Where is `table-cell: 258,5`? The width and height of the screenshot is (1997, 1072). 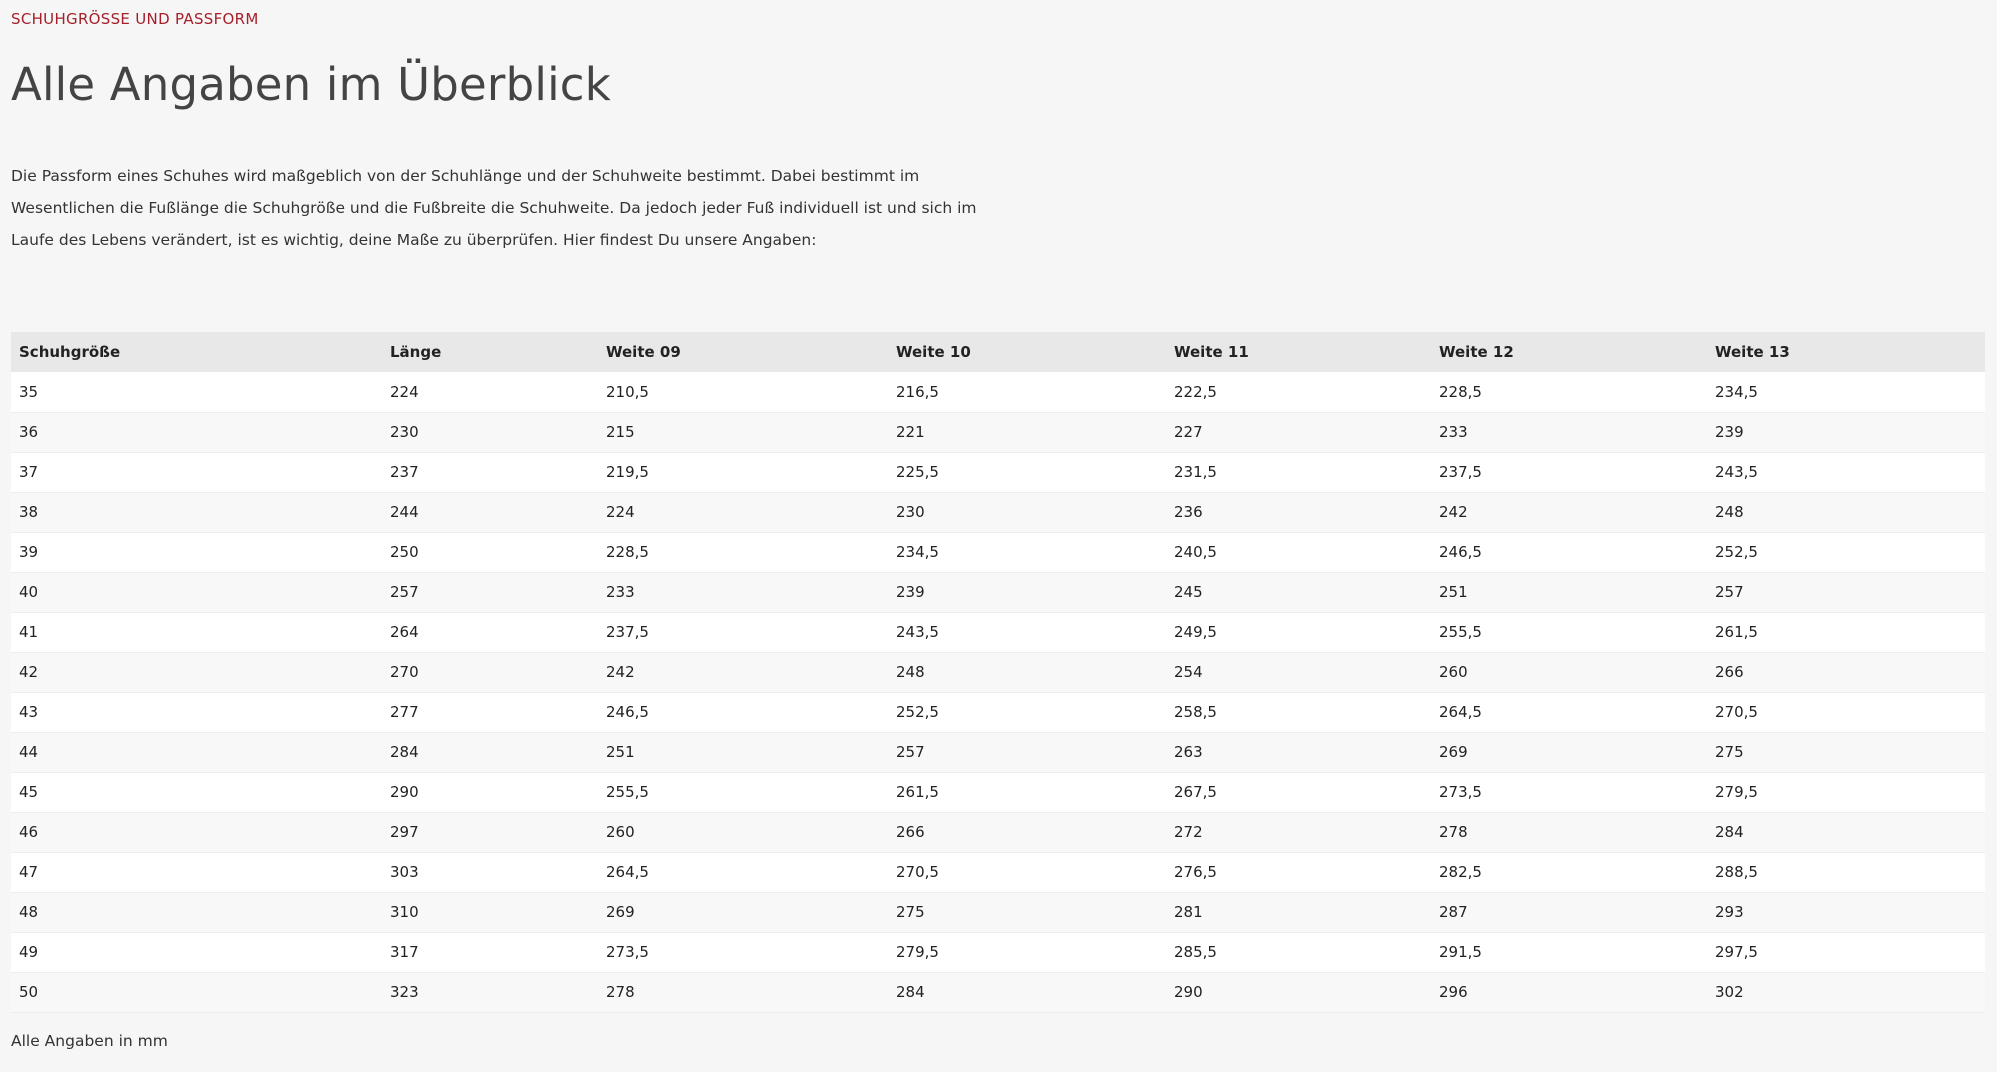 table-cell: 258,5 is located at coordinates (1195, 712).